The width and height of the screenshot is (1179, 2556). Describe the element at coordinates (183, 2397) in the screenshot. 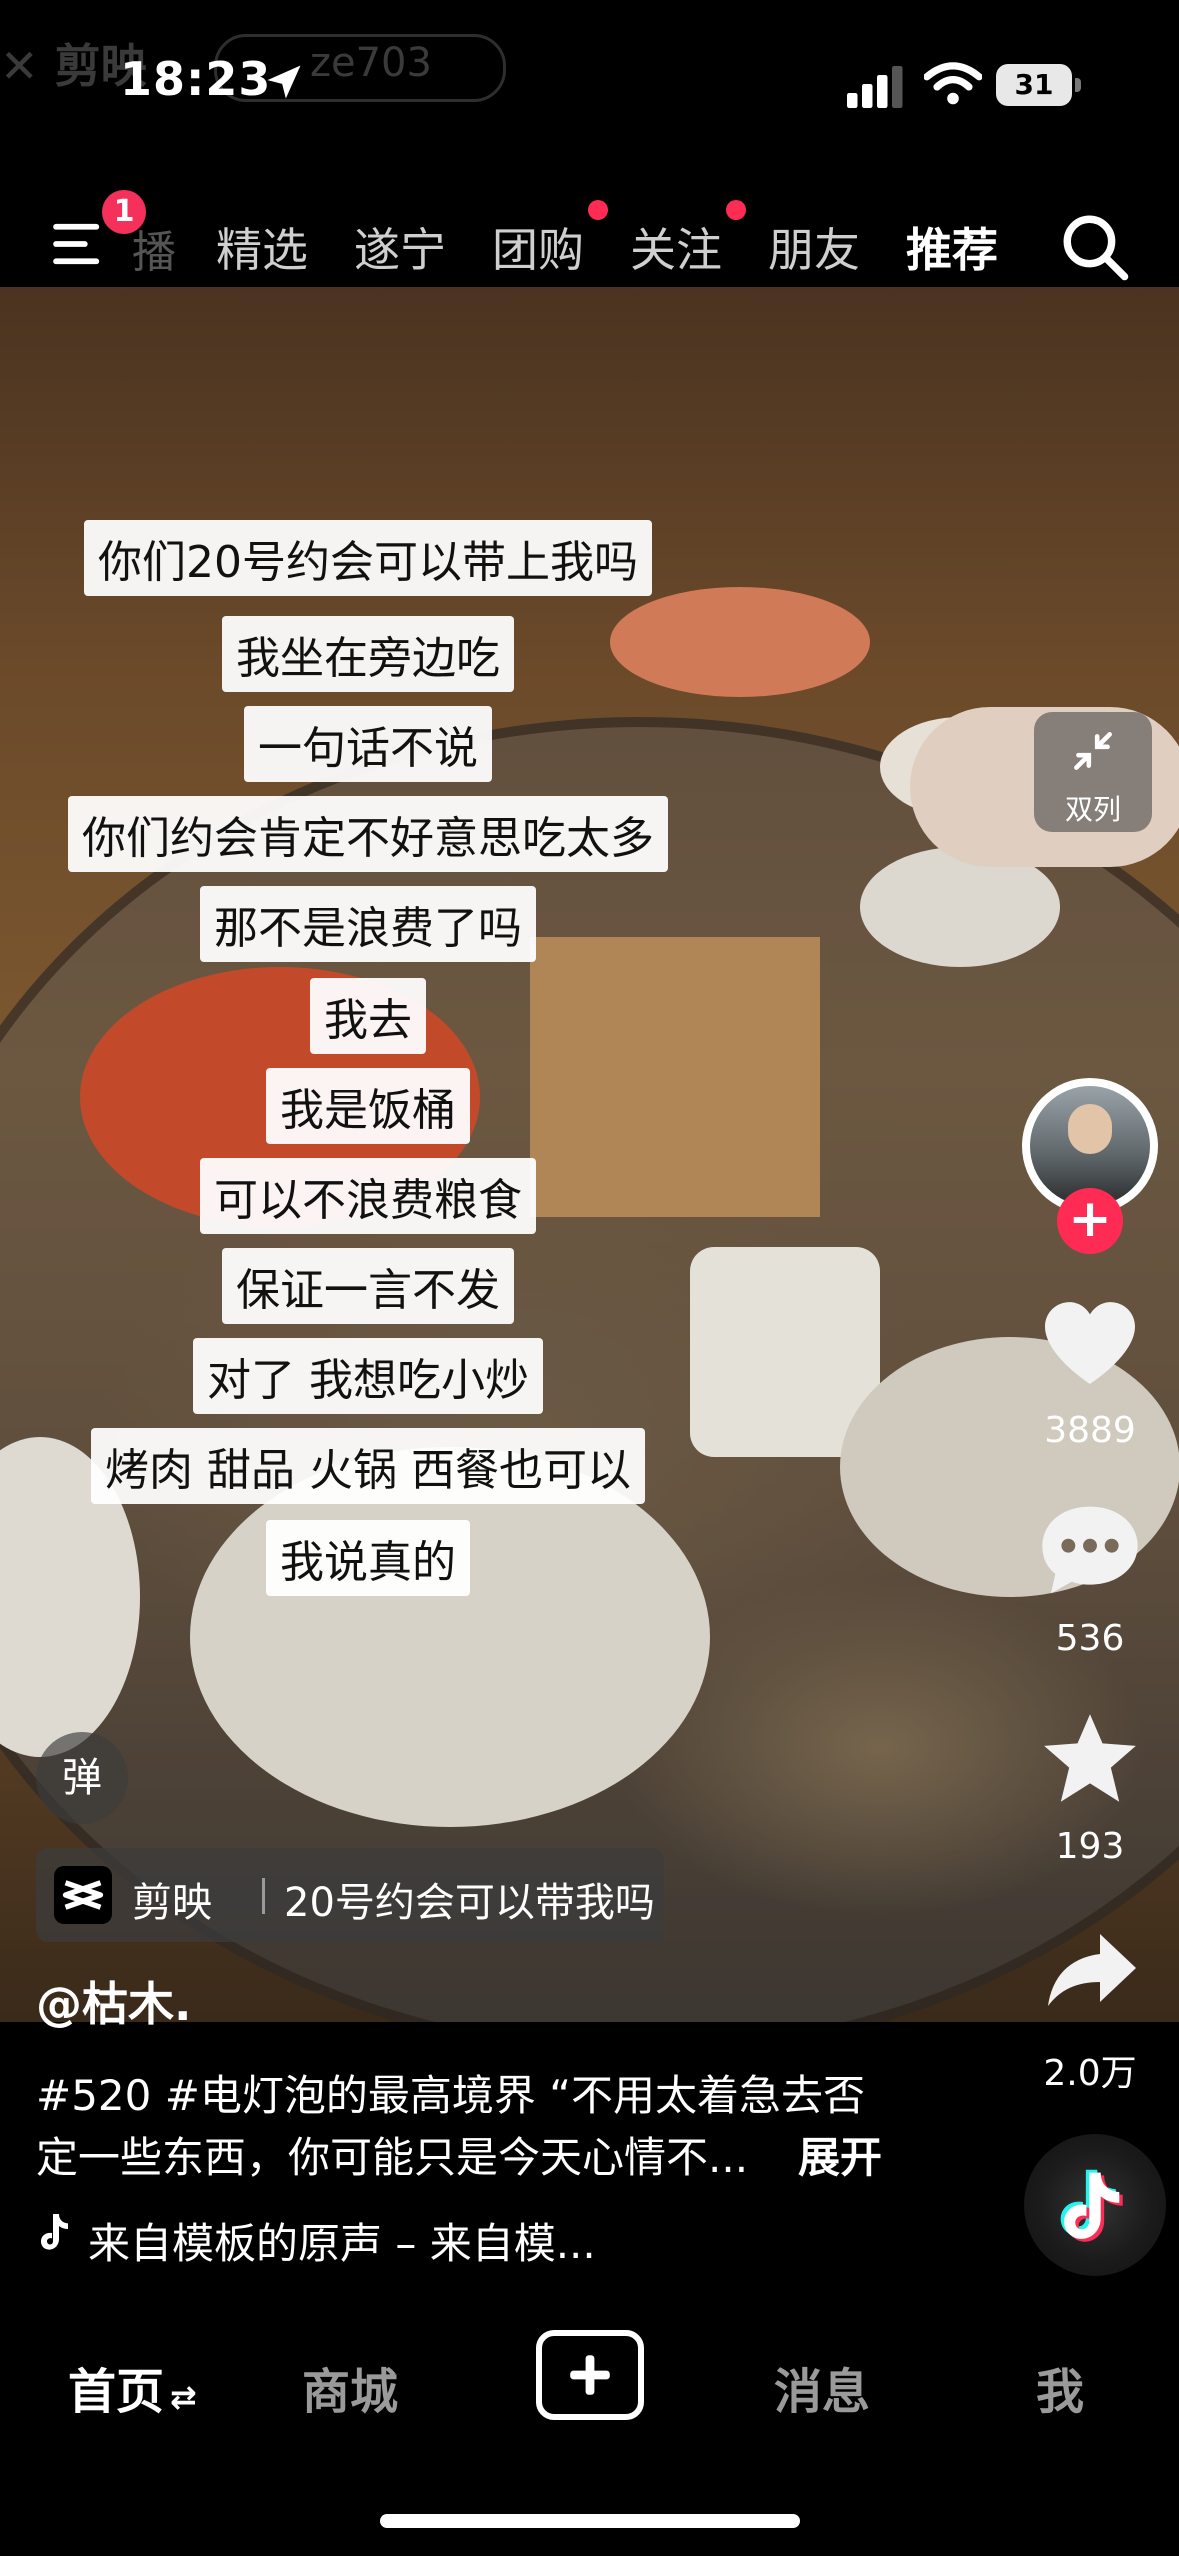

I see `swap-arrows-icon: ⇄` at that location.